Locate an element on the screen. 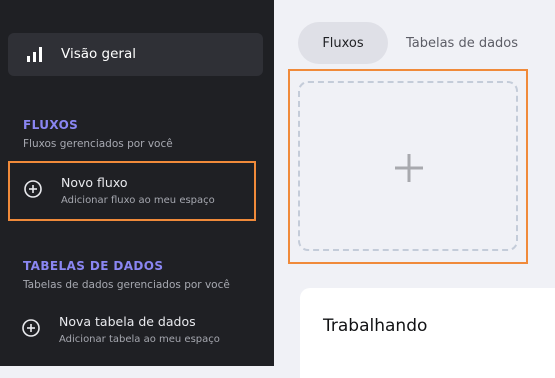  flows-section-title: FLUXOS is located at coordinates (51, 125).